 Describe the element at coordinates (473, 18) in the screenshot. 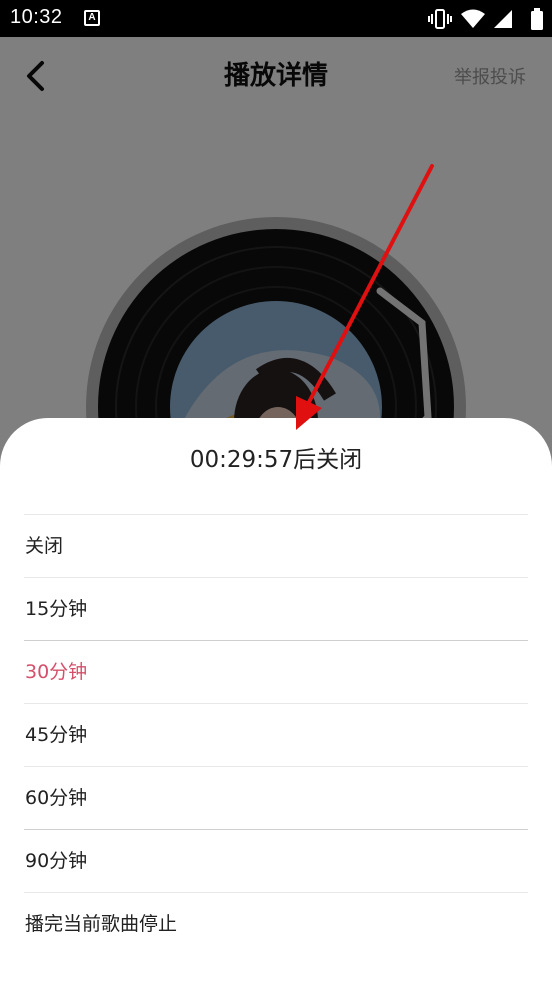

I see `wifi-icon` at that location.